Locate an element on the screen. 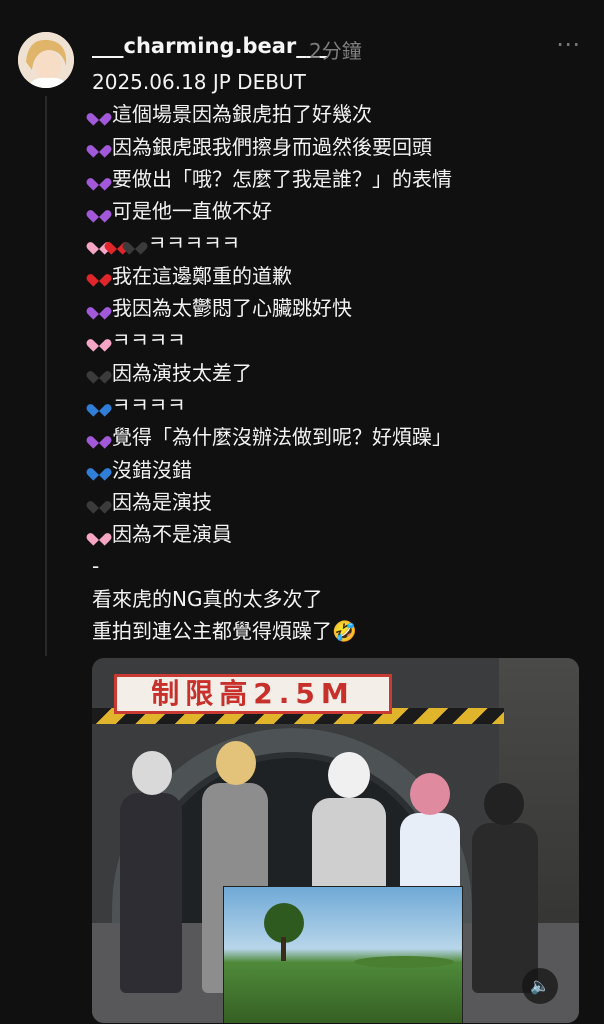 This screenshot has height=1024, width=604. post-line-text: 因為演技太差了 is located at coordinates (182, 372).